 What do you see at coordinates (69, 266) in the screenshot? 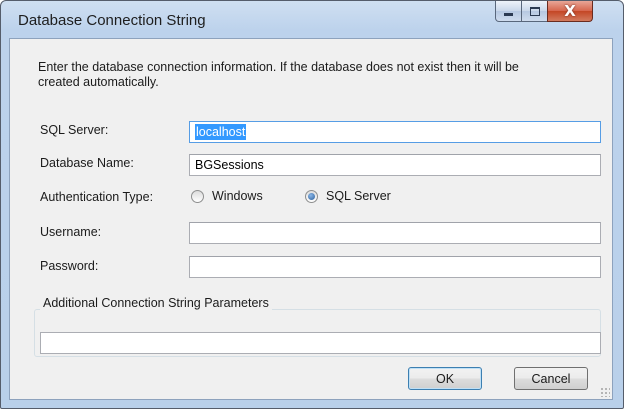
I see `password-label: Password:` at bounding box center [69, 266].